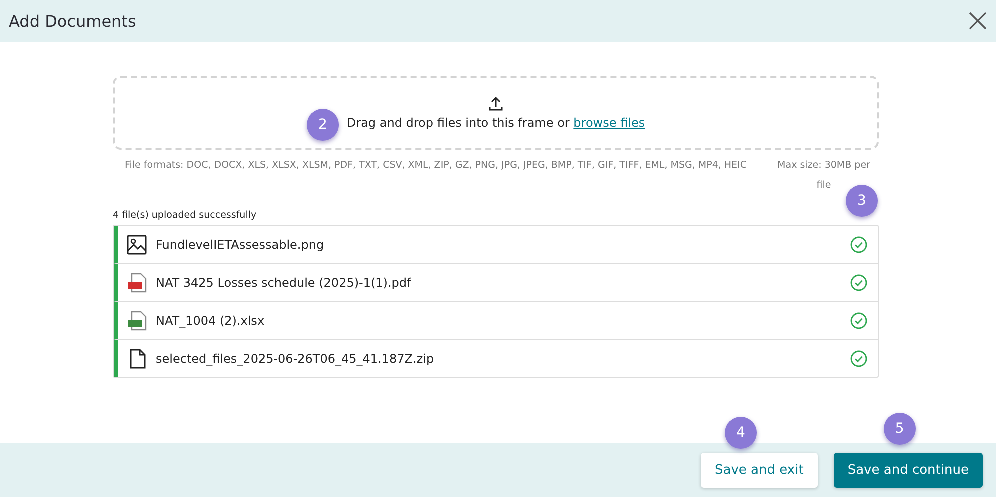  I want to click on dialog-title: Add Documents, so click(72, 21).